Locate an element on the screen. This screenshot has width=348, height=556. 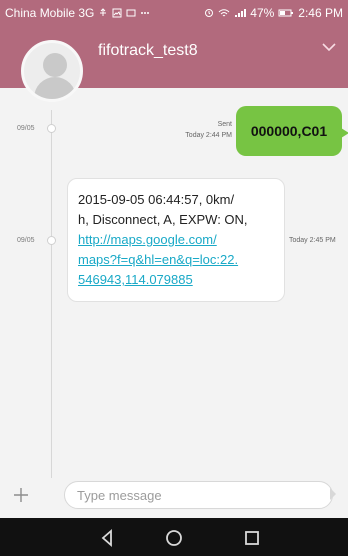
battery-icon is located at coordinates (286, 13).